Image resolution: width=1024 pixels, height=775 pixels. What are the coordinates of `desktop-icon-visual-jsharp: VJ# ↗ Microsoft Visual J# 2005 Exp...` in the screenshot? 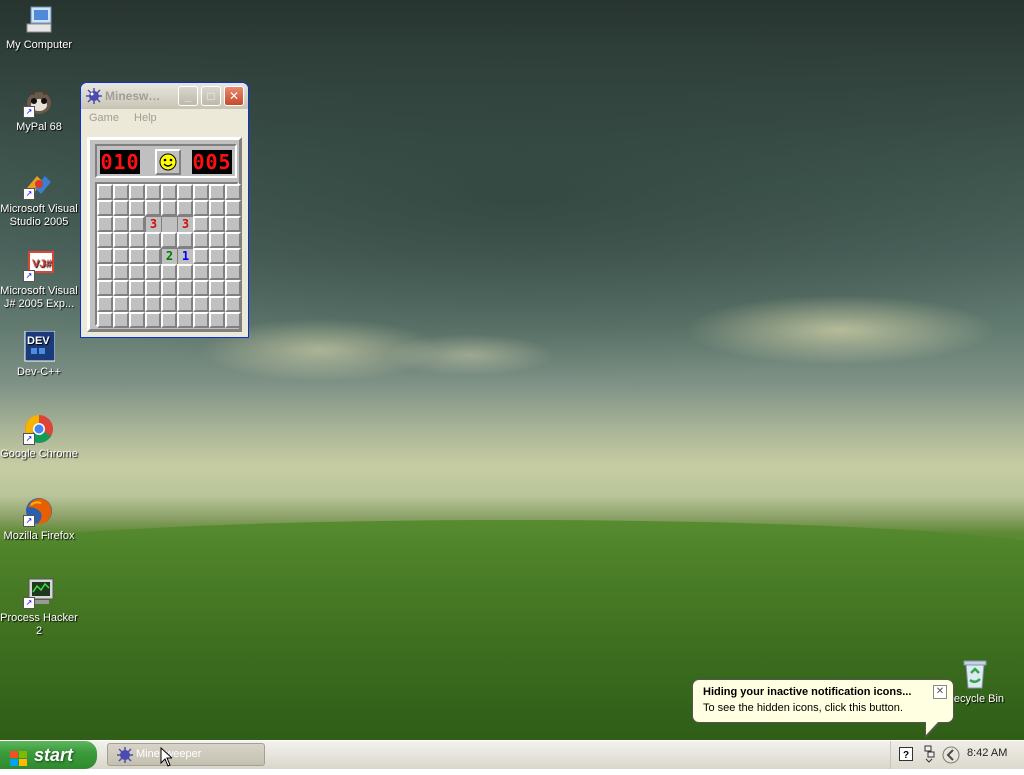 It's located at (39, 280).